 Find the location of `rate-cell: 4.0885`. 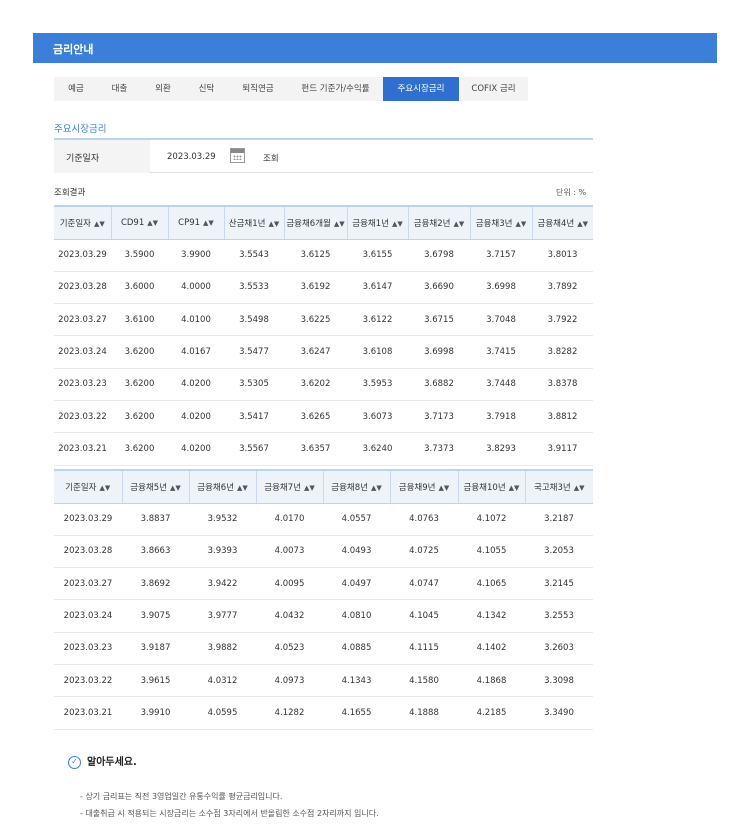

rate-cell: 4.0885 is located at coordinates (356, 648).